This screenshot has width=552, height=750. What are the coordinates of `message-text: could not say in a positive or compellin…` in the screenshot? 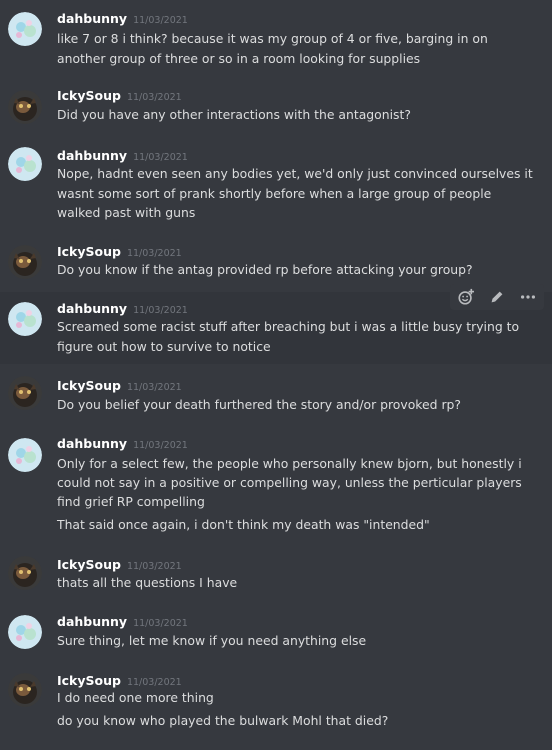 It's located at (289, 482).